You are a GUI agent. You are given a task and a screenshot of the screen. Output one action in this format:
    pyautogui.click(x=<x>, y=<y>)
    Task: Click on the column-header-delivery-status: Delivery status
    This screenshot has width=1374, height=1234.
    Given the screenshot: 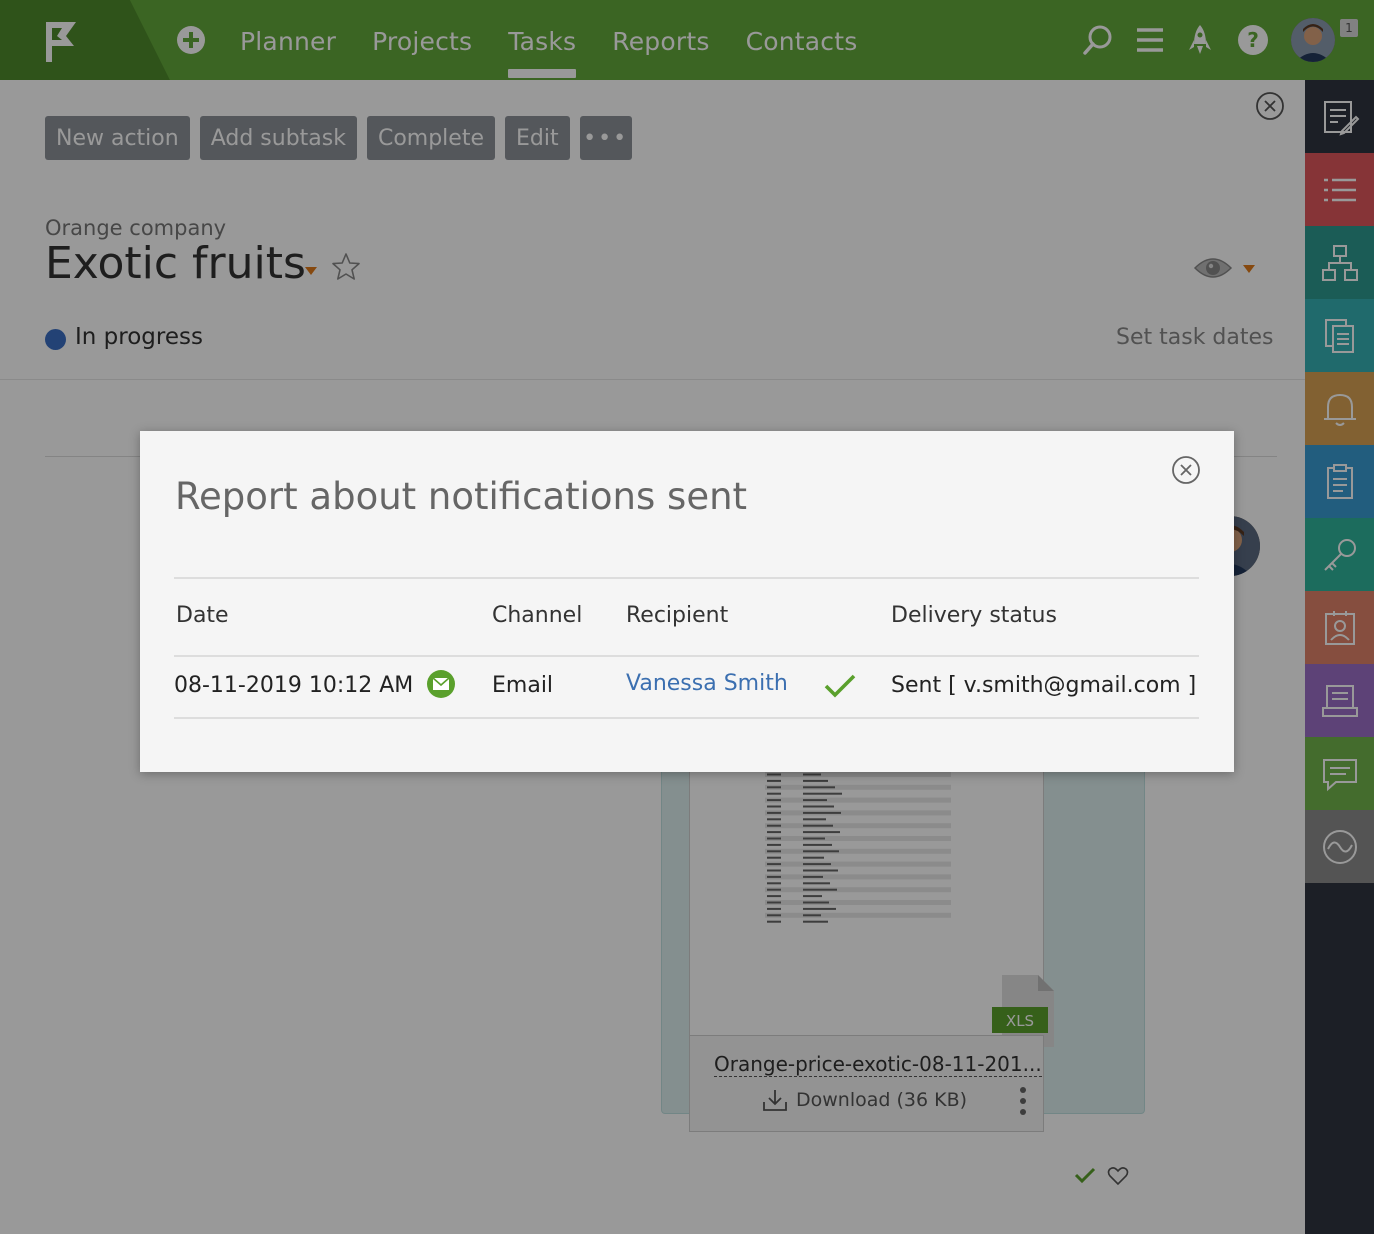 What is the action you would take?
    pyautogui.click(x=974, y=615)
    